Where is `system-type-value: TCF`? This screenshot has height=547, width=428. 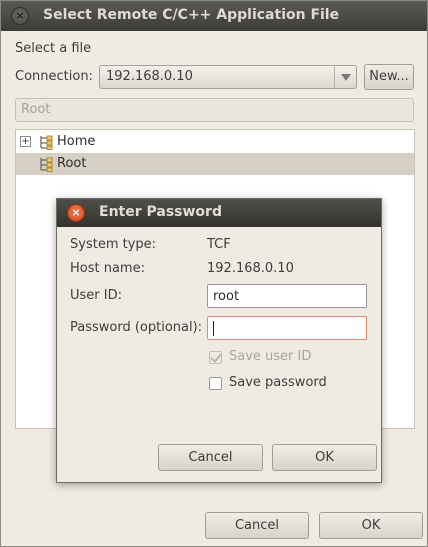
system-type-value: TCF is located at coordinates (219, 244).